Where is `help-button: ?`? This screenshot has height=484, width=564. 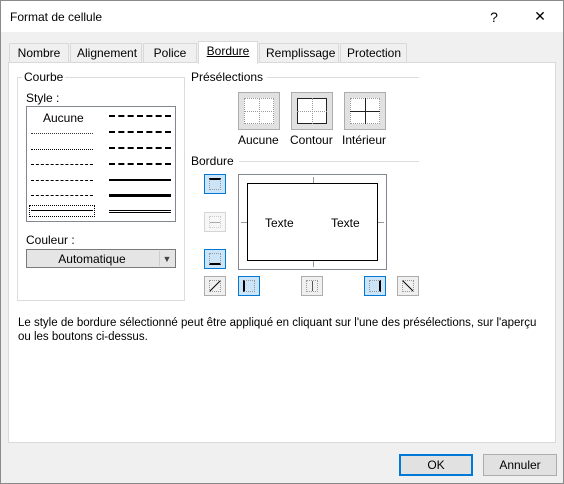 help-button: ? is located at coordinates (494, 16).